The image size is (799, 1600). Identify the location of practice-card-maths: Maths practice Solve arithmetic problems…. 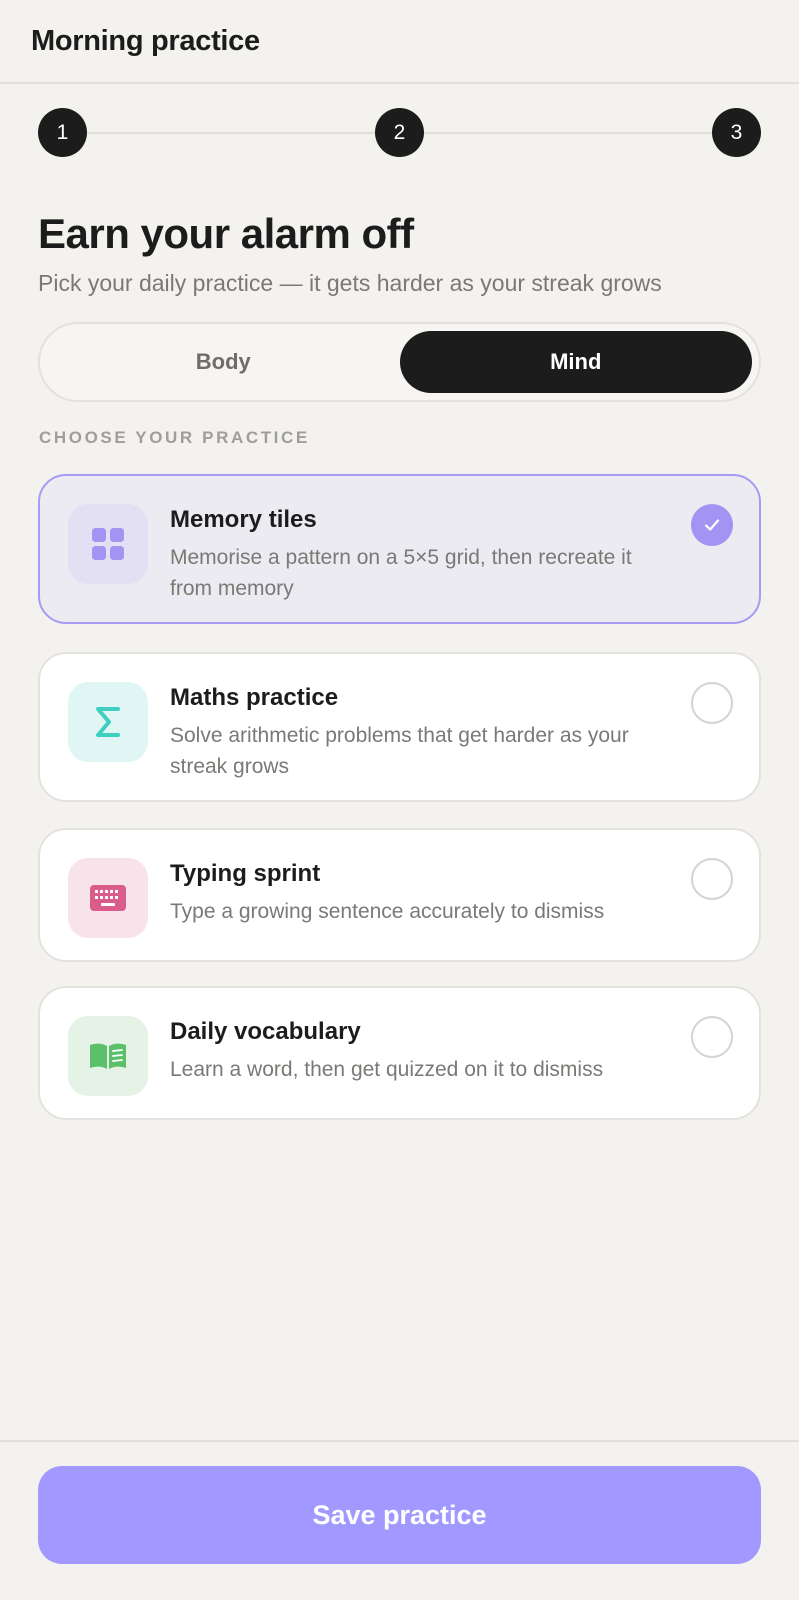
(399, 727).